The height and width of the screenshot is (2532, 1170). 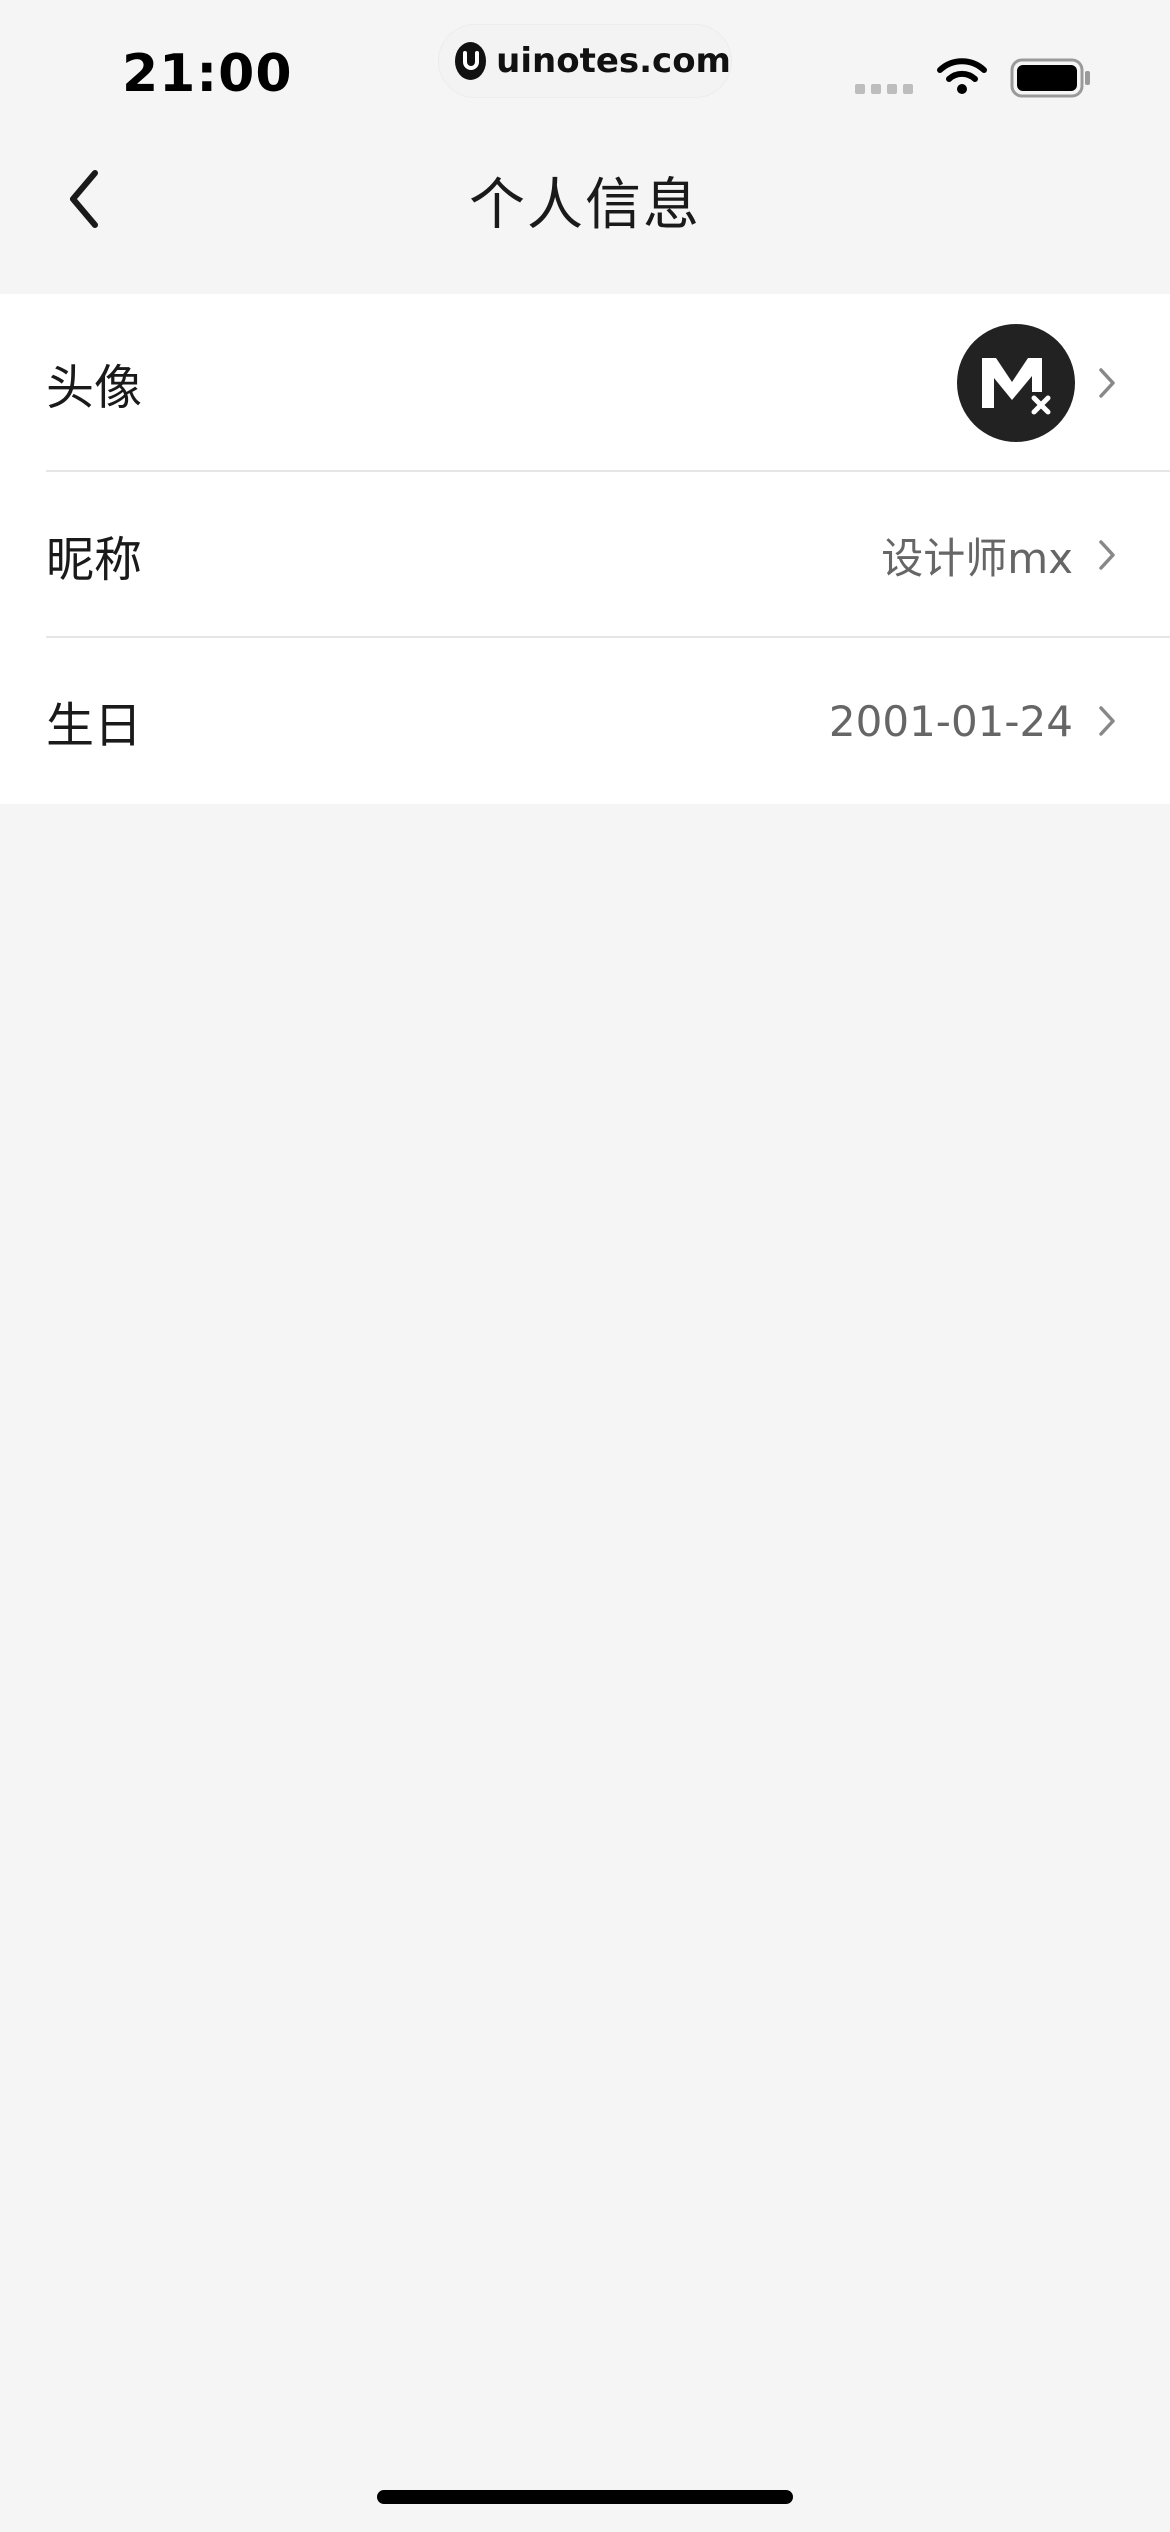 I want to click on mx-logo-icon, so click(x=1016, y=386).